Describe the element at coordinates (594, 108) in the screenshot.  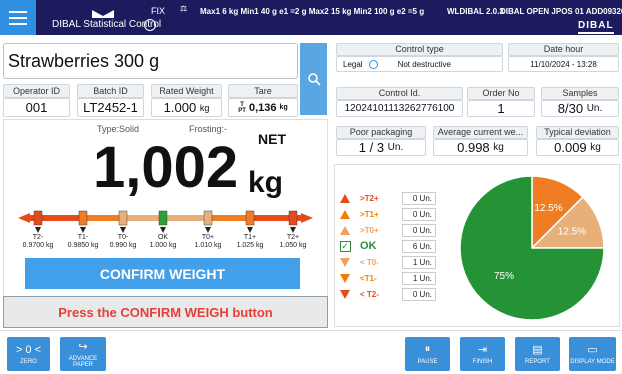
I see `samples-unit: Un.` at that location.